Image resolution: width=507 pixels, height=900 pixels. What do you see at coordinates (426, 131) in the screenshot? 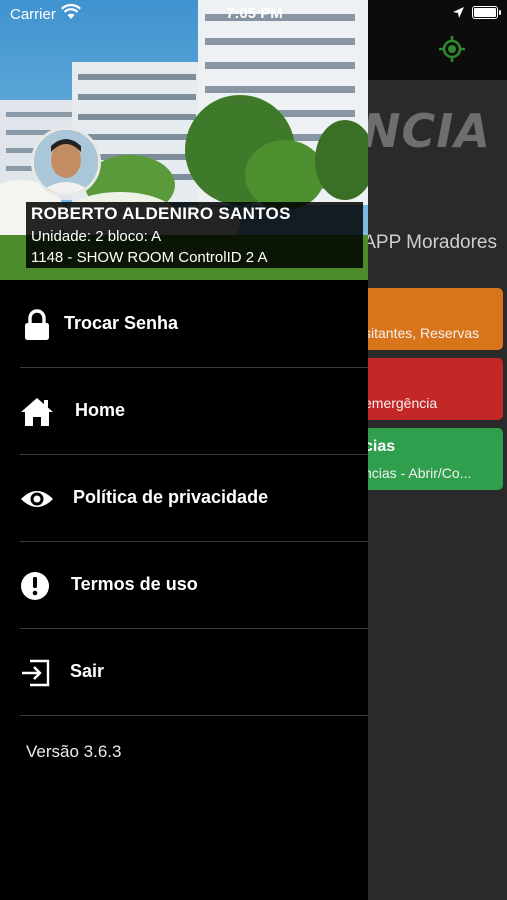
I see `background-app-logo: NCIA` at bounding box center [426, 131].